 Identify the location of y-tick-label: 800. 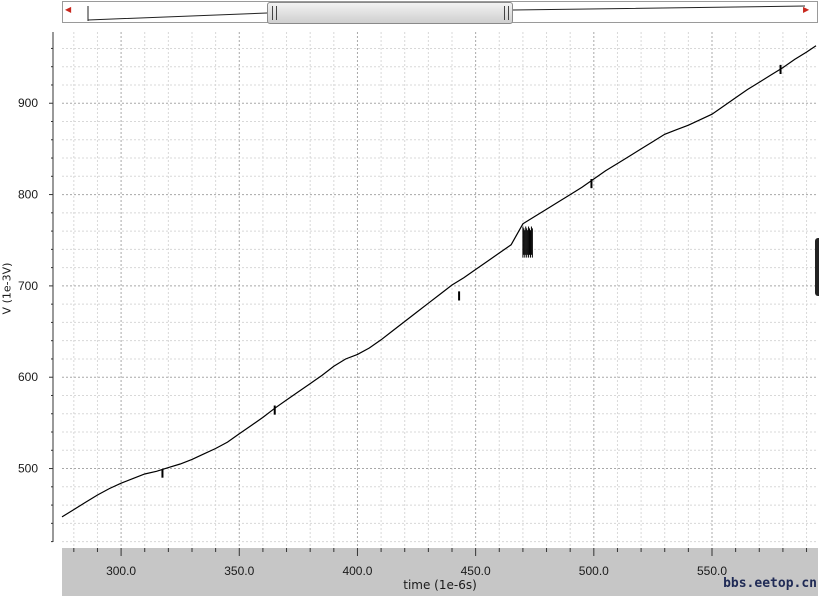
(28, 195).